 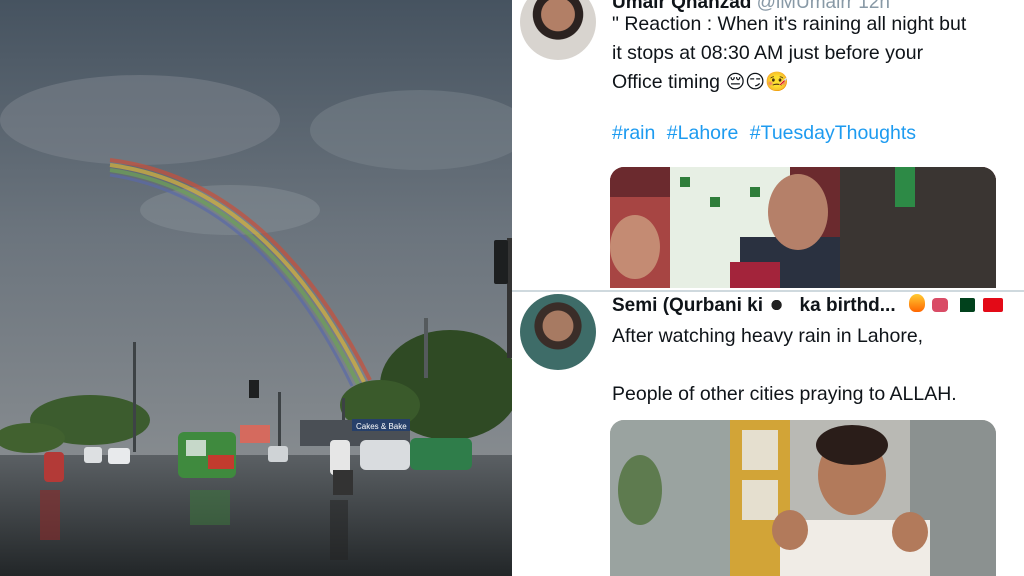 I want to click on hashtag-lahore: #Lahore, so click(x=703, y=133).